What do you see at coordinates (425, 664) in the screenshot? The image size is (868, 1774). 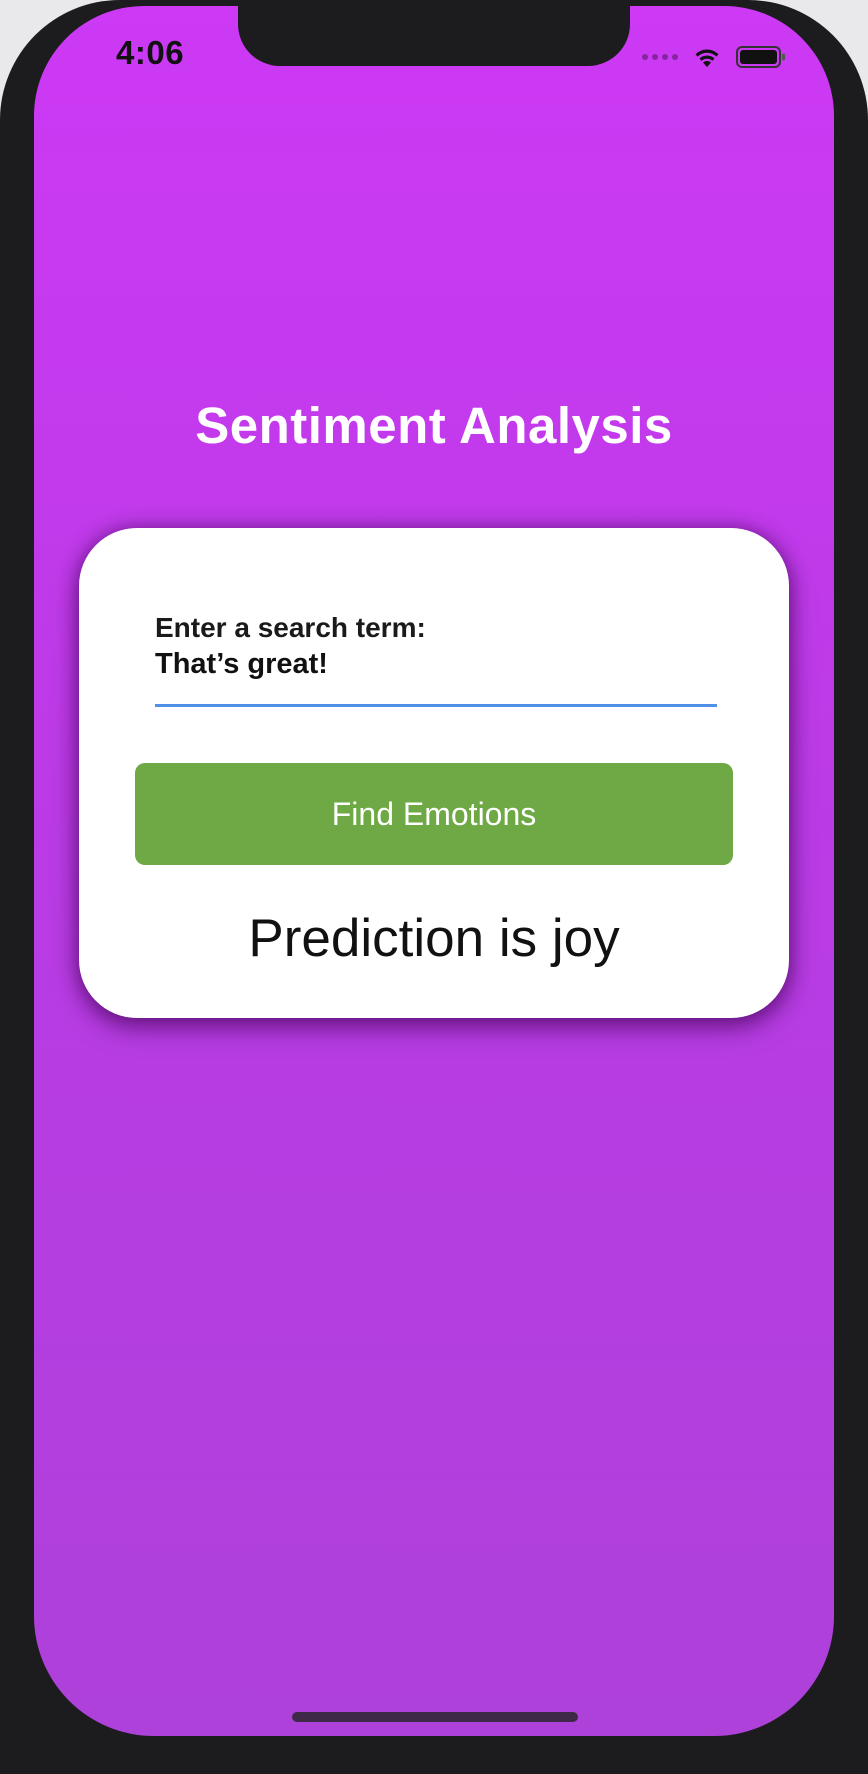 I see `search-input` at bounding box center [425, 664].